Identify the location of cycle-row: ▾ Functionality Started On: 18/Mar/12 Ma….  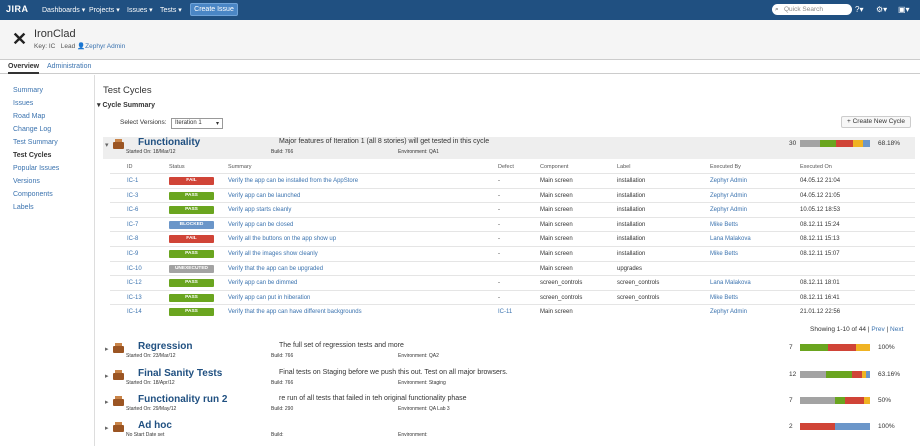
(509, 148).